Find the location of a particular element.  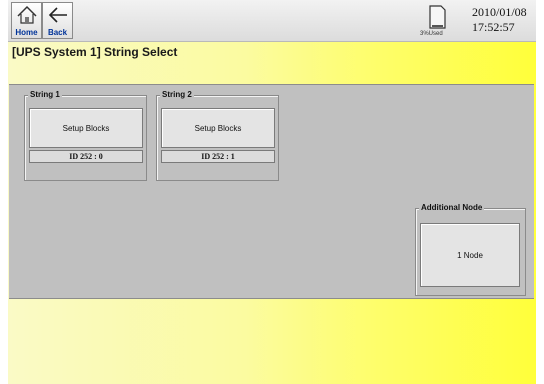

string-2-setup-blocks-button: Setup Blocks is located at coordinates (218, 128).